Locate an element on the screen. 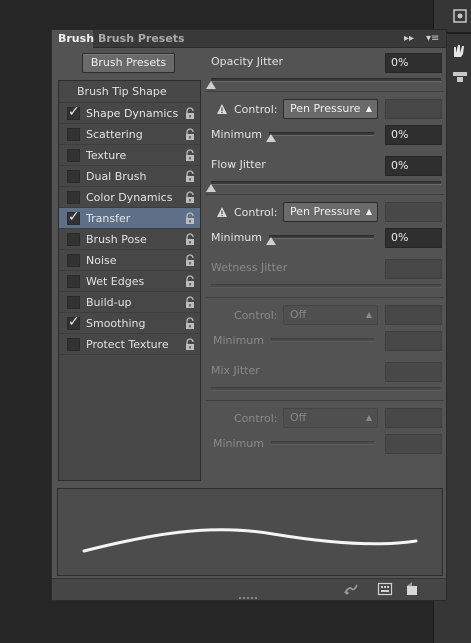 The image size is (471, 643). tab-brush: Brush is located at coordinates (73, 39).